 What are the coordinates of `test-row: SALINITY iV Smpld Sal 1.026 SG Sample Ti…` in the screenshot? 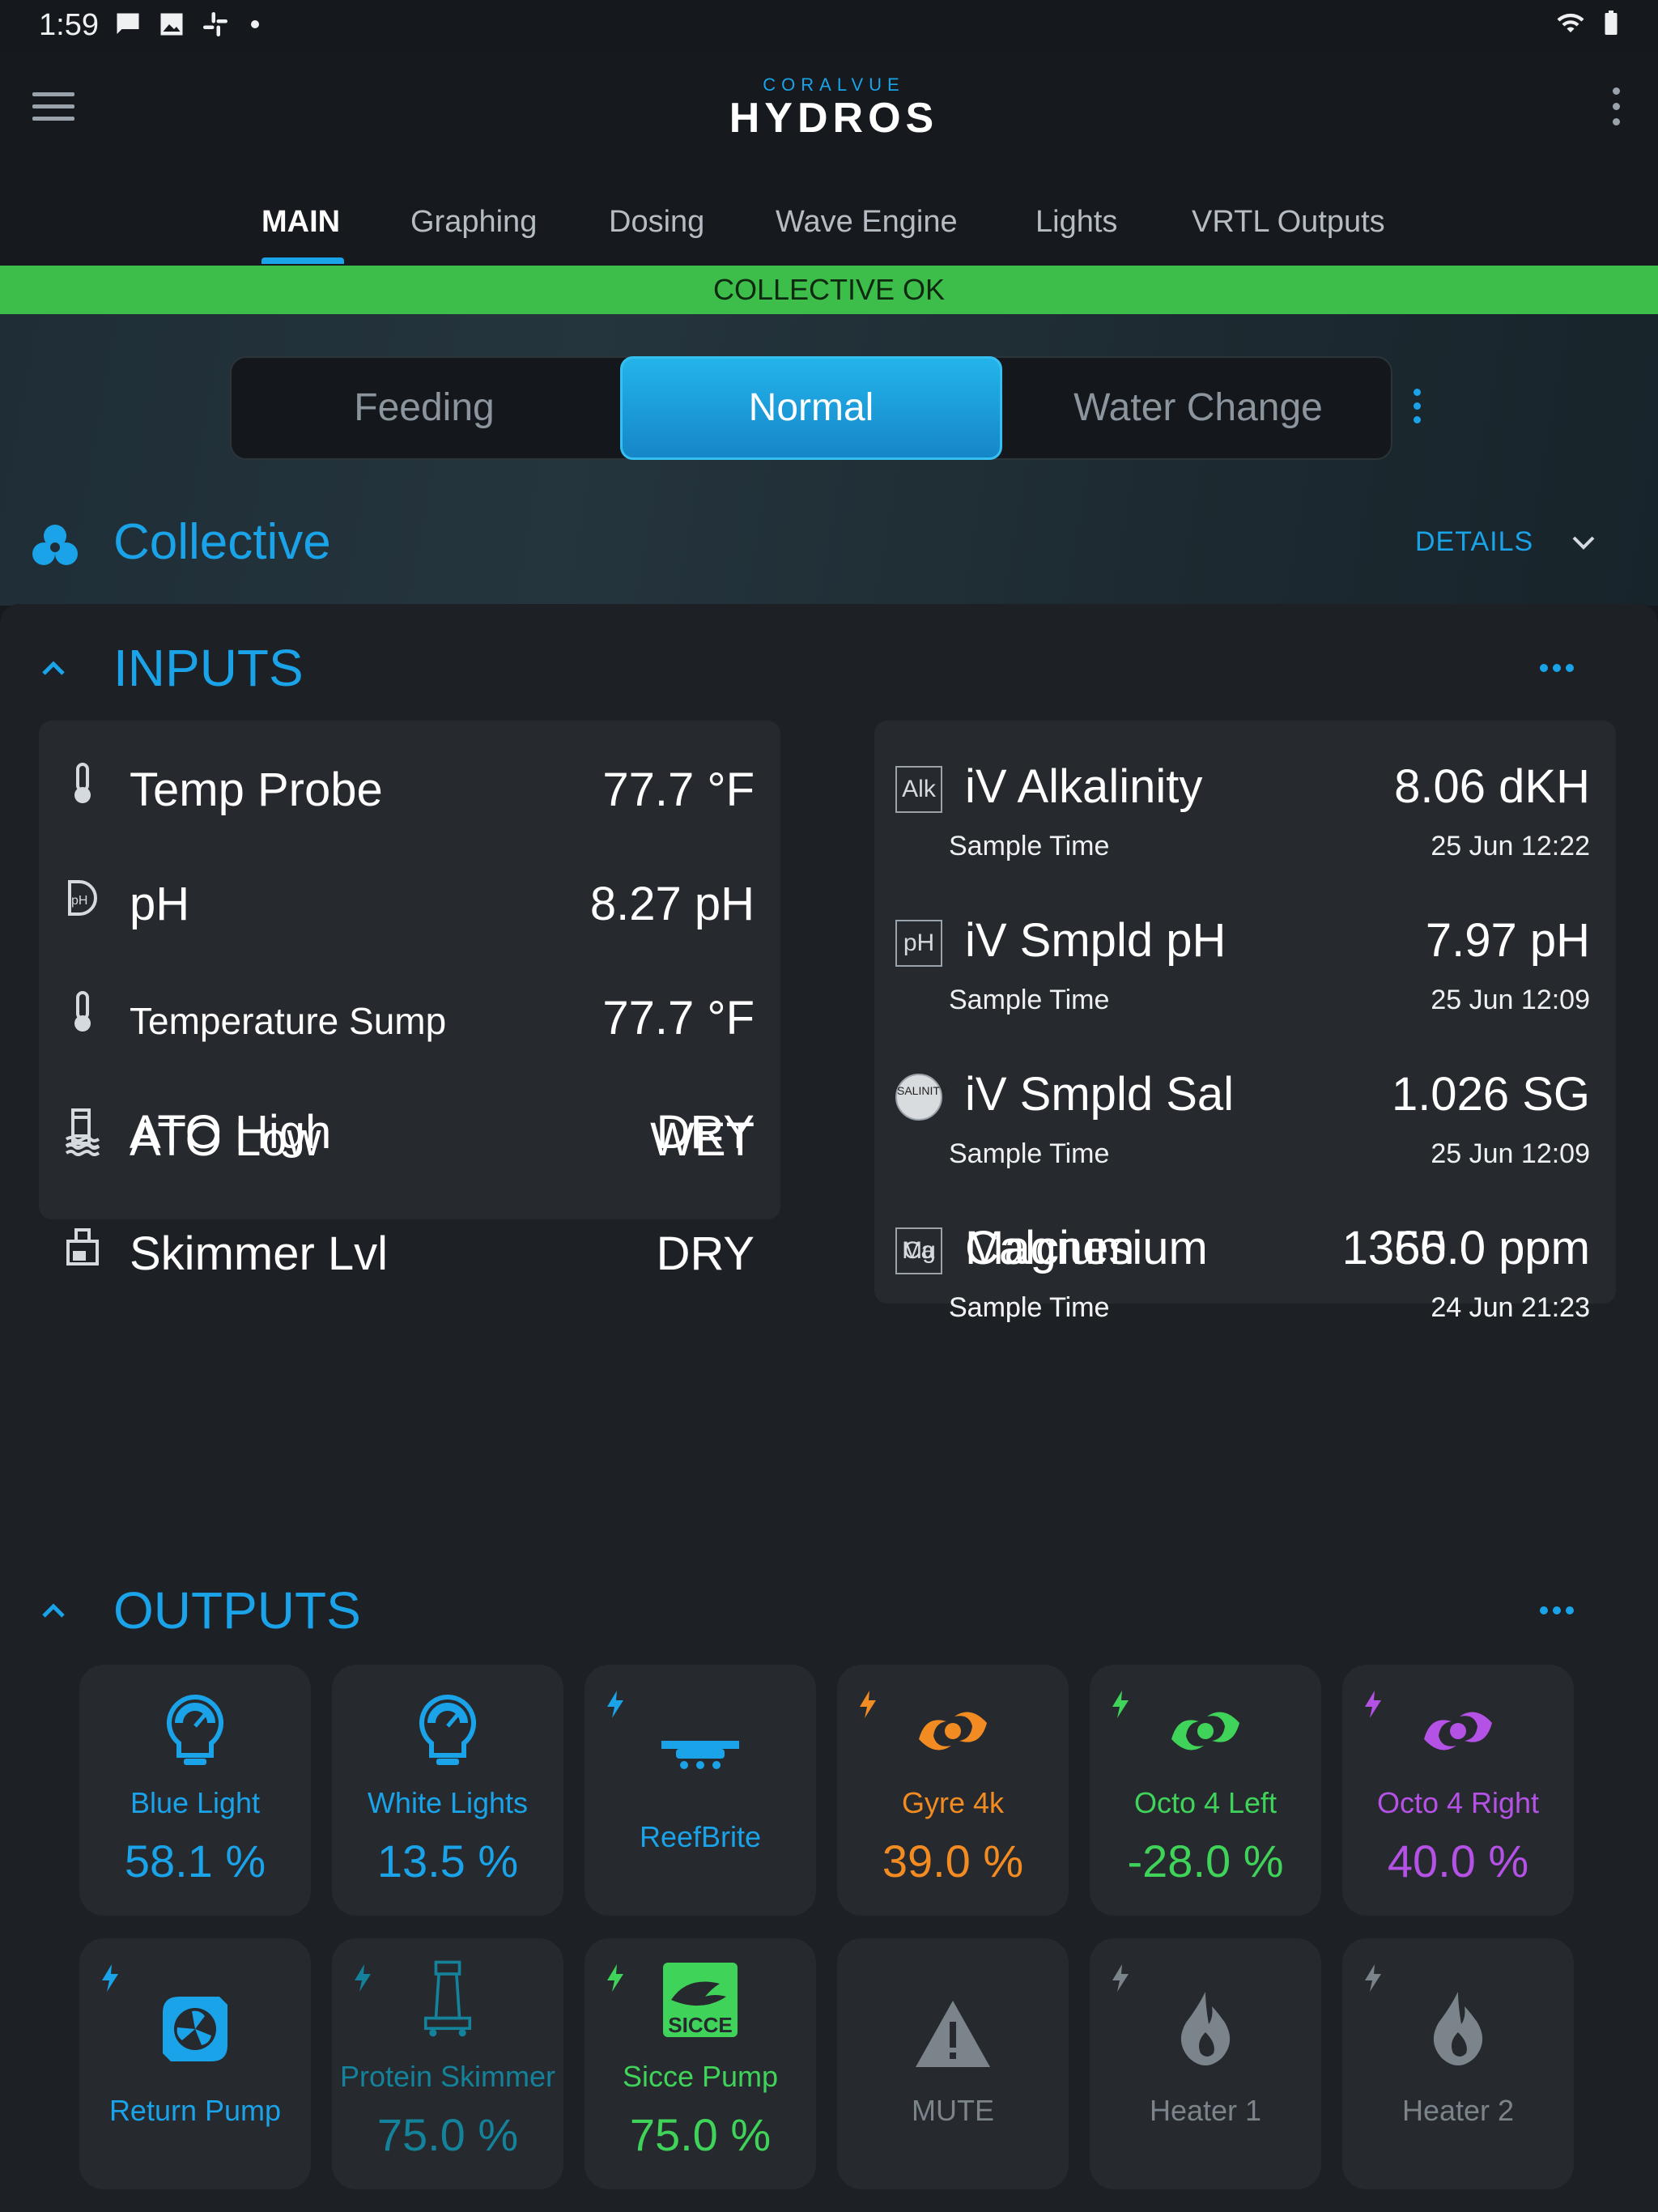 It's located at (1245, 1105).